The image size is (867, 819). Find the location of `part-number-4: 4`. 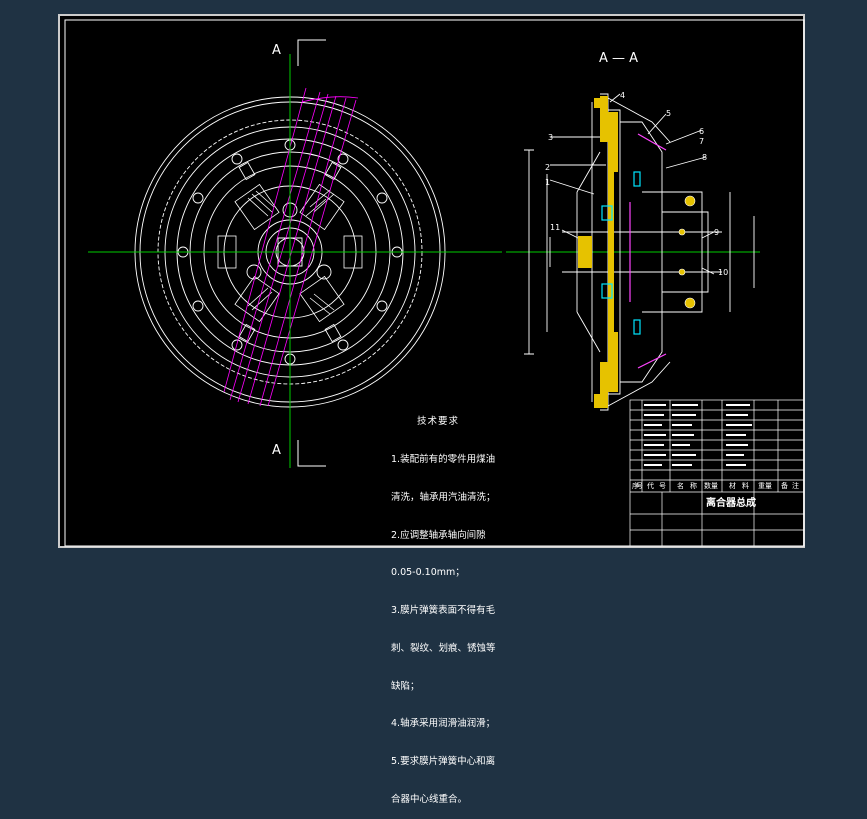

part-number-4: 4 is located at coordinates (622, 95).